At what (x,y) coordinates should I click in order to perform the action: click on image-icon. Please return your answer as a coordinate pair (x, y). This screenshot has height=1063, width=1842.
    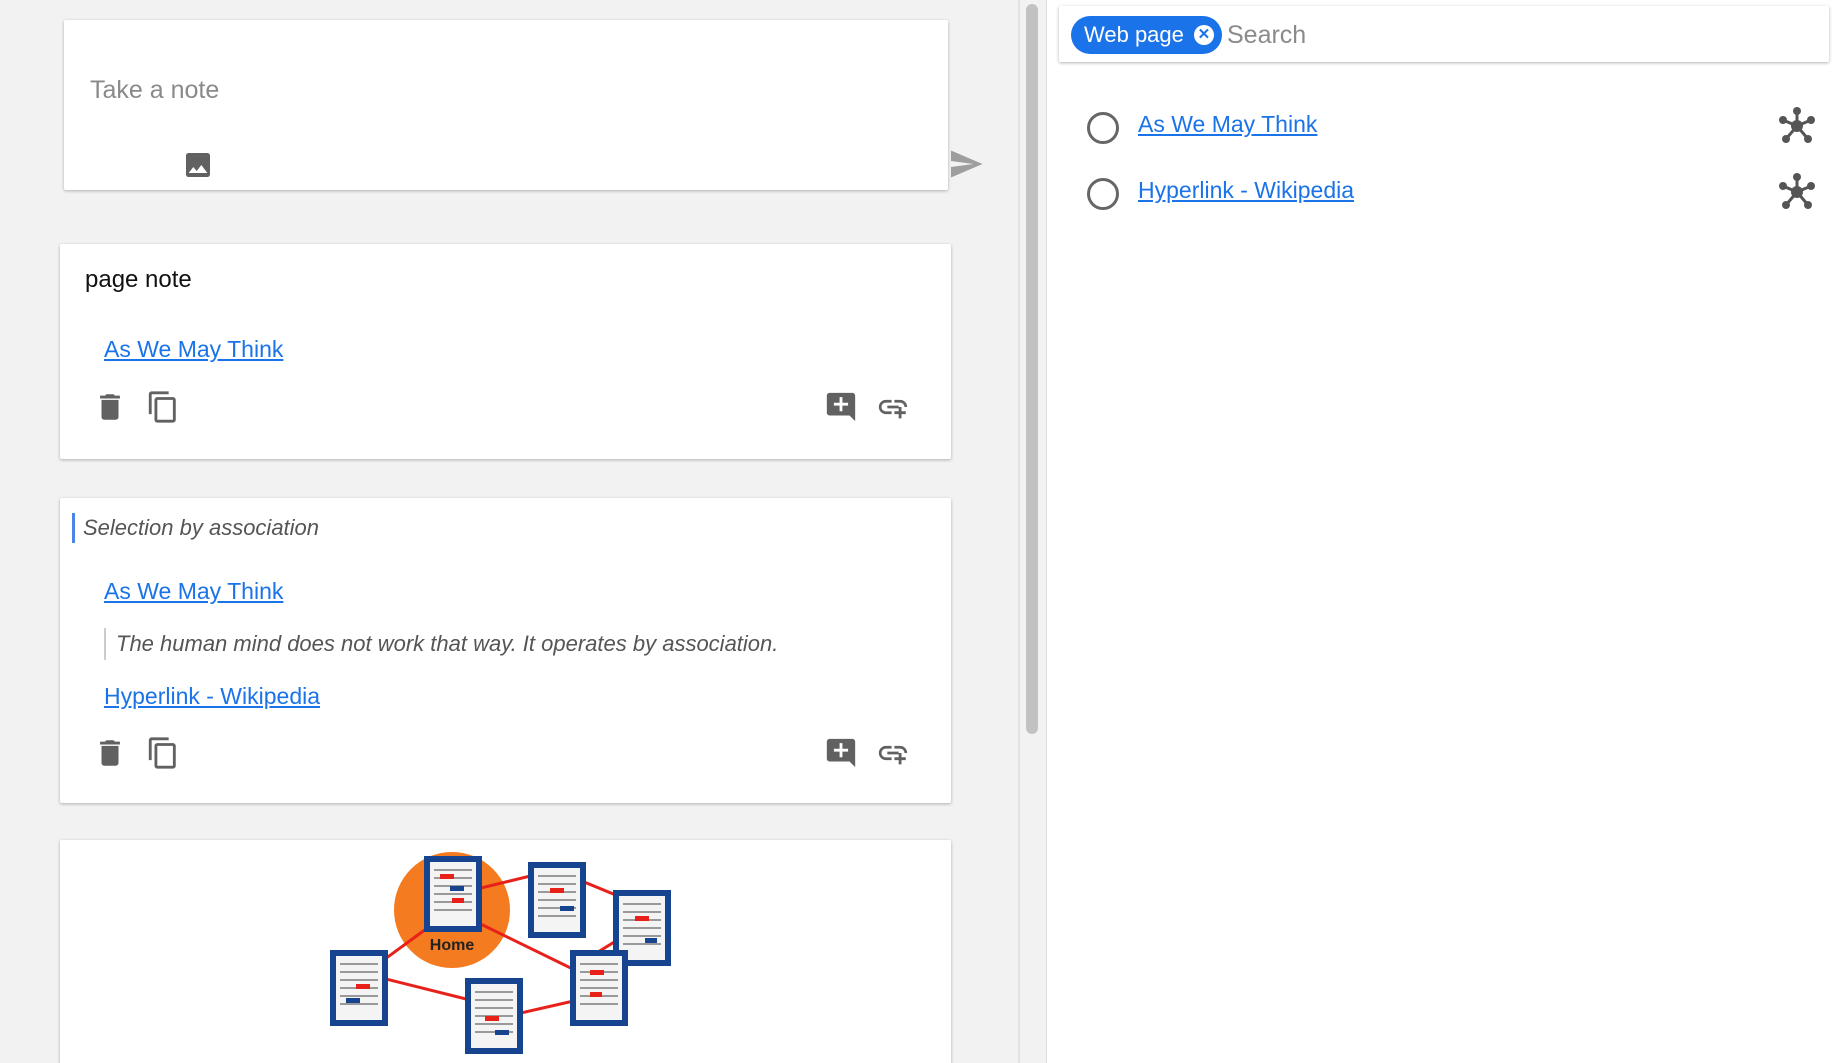
    Looking at the image, I should click on (198, 165).